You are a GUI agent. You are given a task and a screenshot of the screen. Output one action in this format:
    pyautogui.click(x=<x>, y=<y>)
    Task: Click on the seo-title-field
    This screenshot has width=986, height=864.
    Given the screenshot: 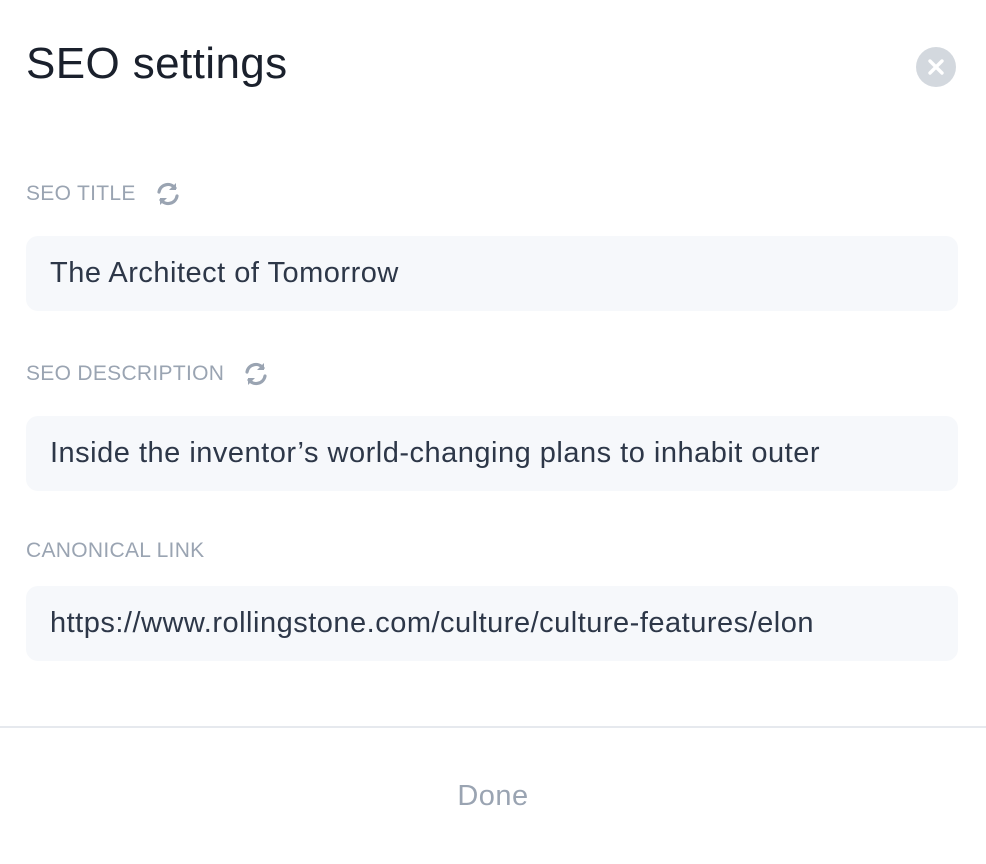 What is the action you would take?
    pyautogui.click(x=492, y=273)
    